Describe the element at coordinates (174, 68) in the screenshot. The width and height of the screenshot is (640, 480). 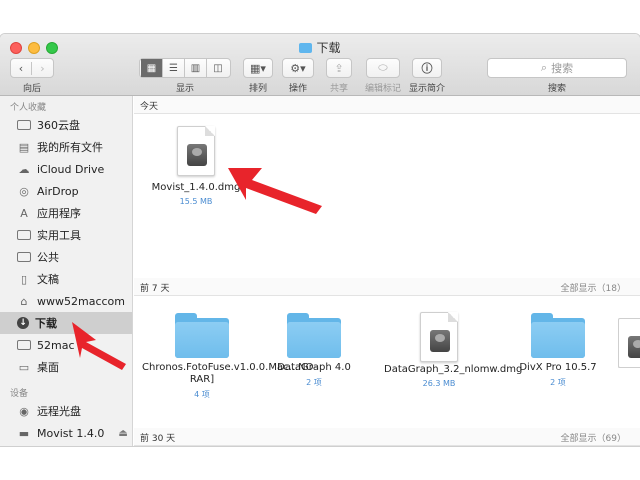
I see `list-view-button: ☰` at that location.